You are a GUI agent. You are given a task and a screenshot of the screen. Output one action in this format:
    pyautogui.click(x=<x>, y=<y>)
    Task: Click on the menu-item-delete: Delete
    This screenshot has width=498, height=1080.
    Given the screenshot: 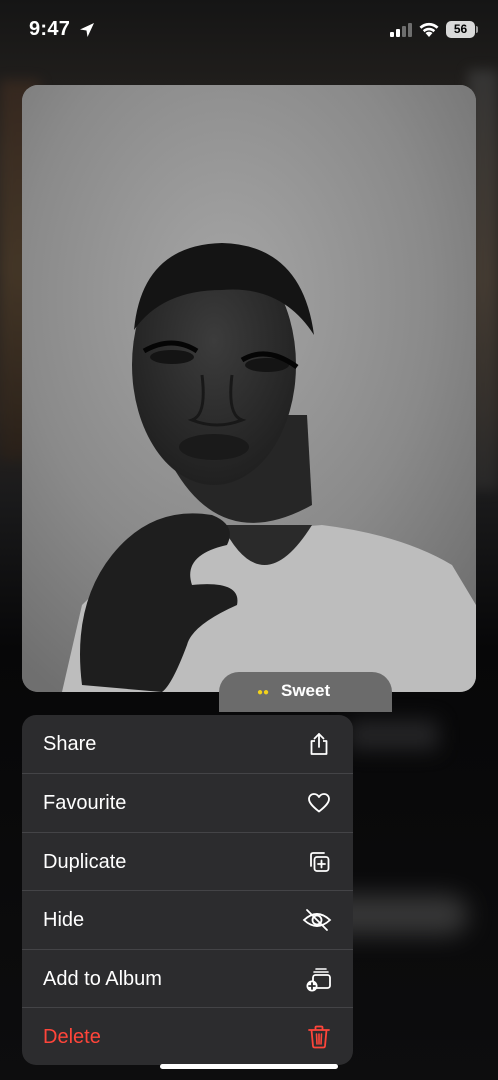 What is the action you would take?
    pyautogui.click(x=187, y=1036)
    